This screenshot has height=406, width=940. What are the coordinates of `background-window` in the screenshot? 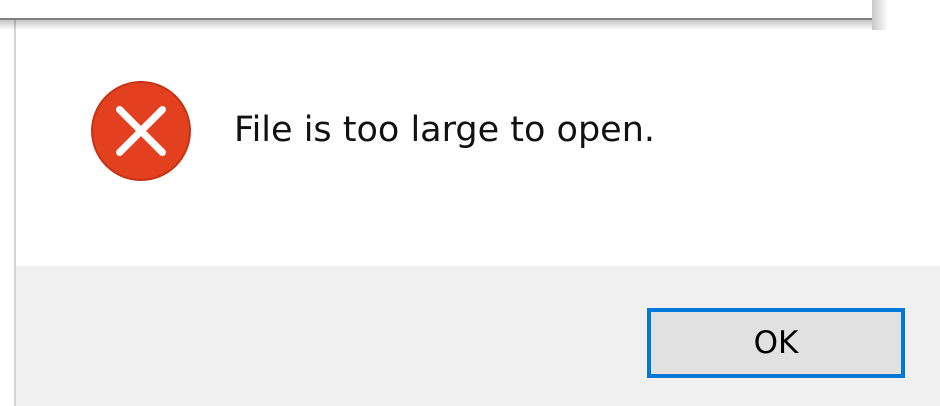 It's located at (436, 10).